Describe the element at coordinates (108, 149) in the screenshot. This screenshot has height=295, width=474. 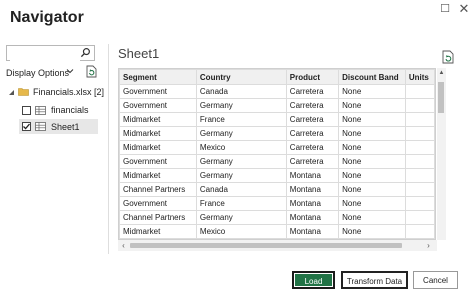
I see `pane-divider` at that location.